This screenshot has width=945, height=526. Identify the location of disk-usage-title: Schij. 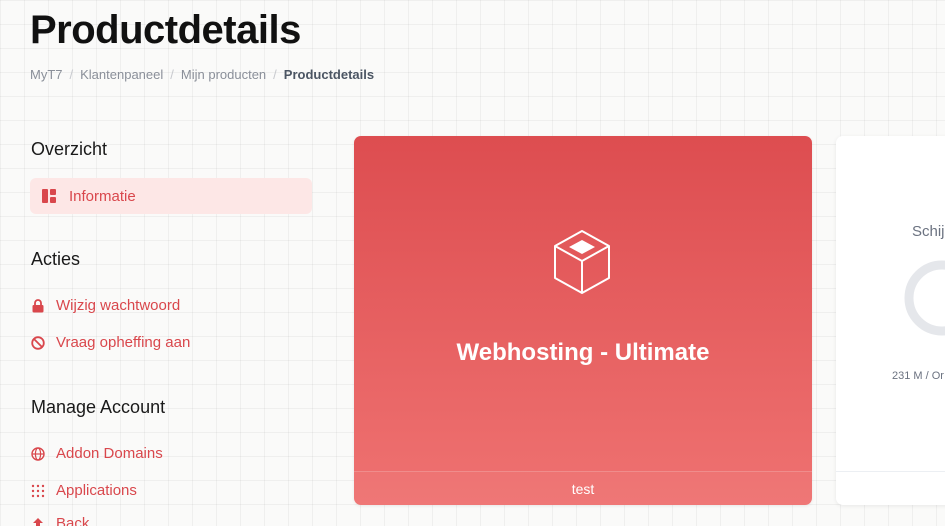
(928, 231).